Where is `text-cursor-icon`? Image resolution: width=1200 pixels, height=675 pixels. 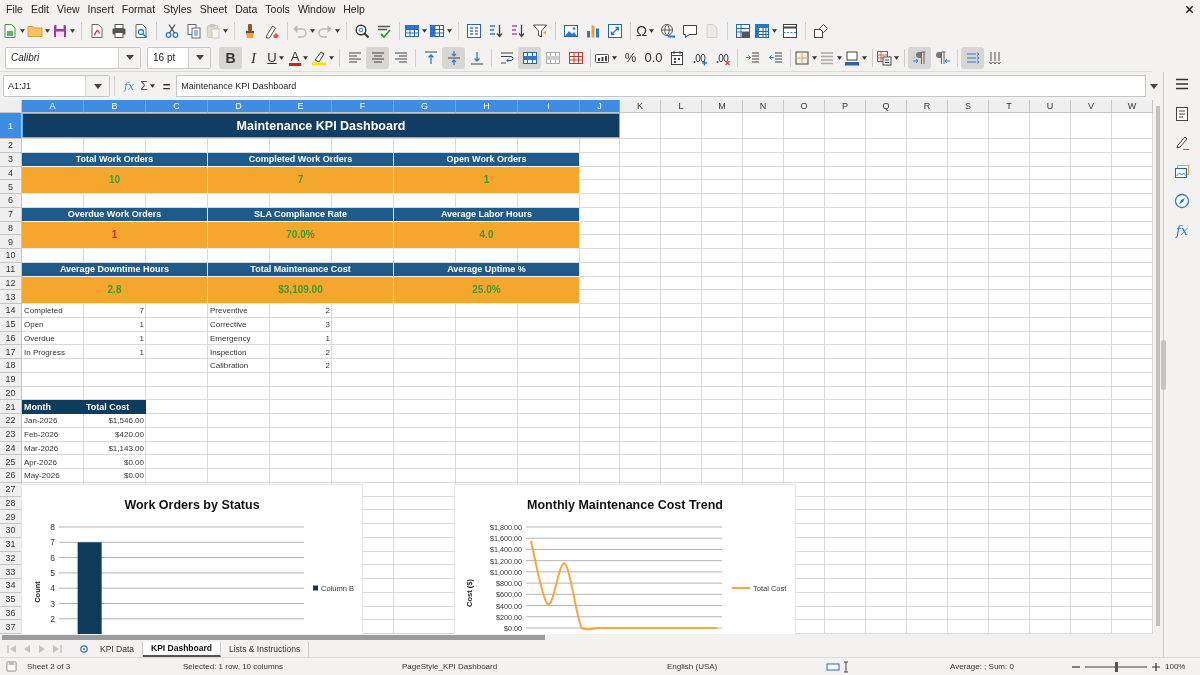 text-cursor-icon is located at coordinates (846, 666).